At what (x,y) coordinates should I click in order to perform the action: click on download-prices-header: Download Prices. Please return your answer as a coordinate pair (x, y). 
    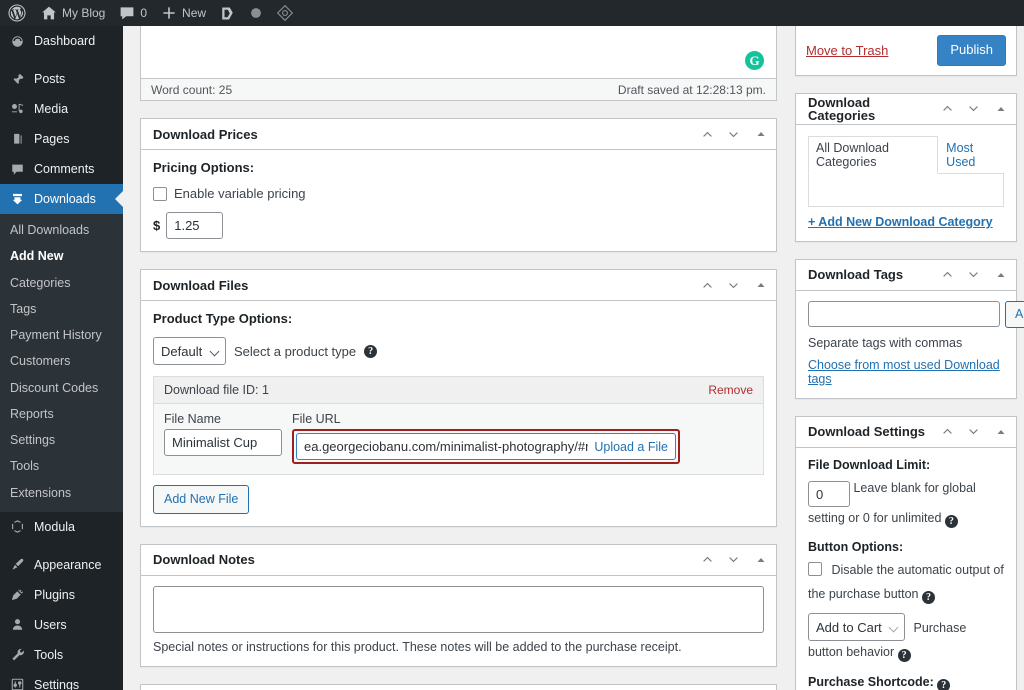
    Looking at the image, I should click on (458, 134).